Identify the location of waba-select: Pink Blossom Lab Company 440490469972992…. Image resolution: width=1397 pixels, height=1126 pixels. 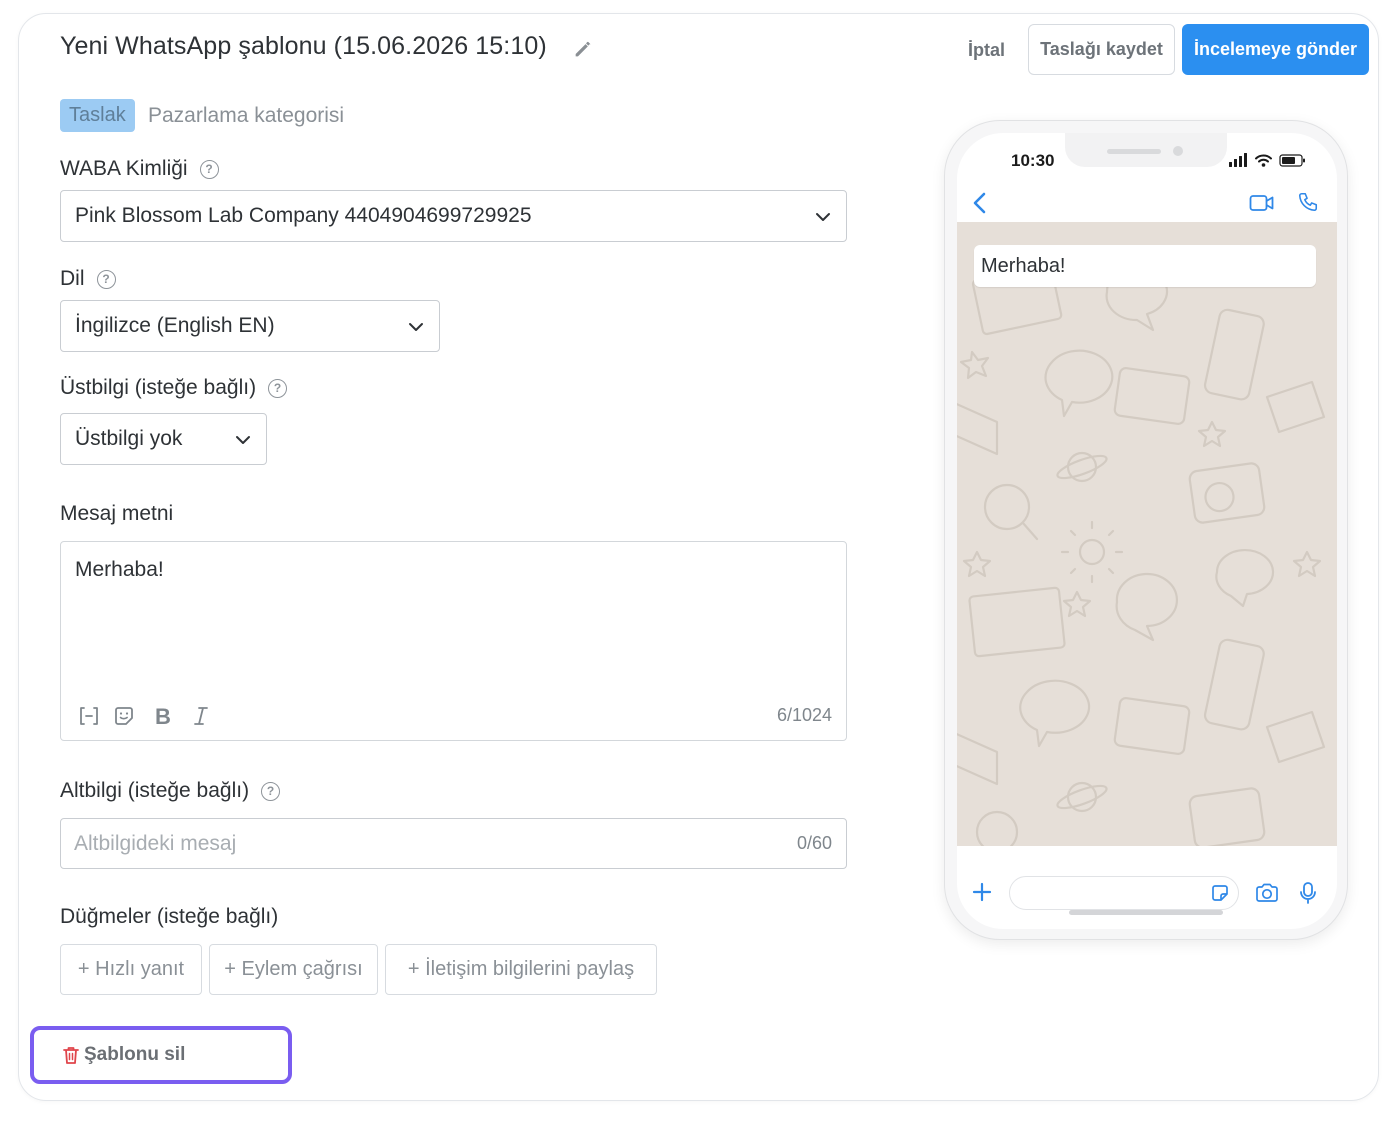
(453, 216).